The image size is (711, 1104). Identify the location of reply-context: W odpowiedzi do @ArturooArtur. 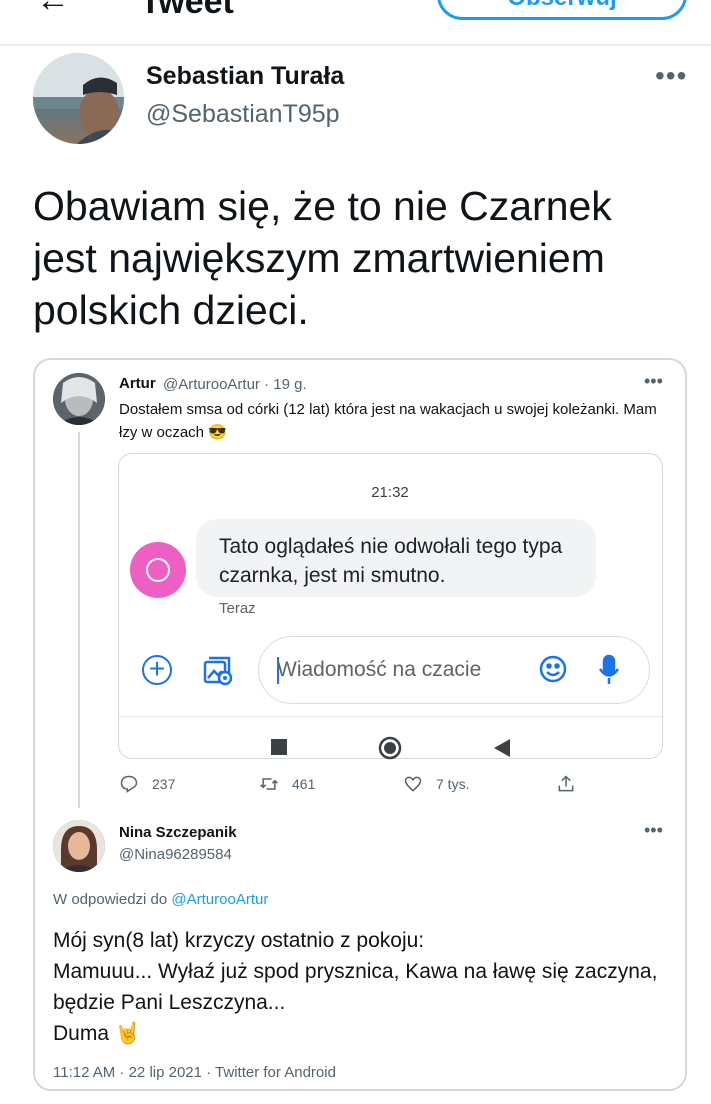
(160, 899).